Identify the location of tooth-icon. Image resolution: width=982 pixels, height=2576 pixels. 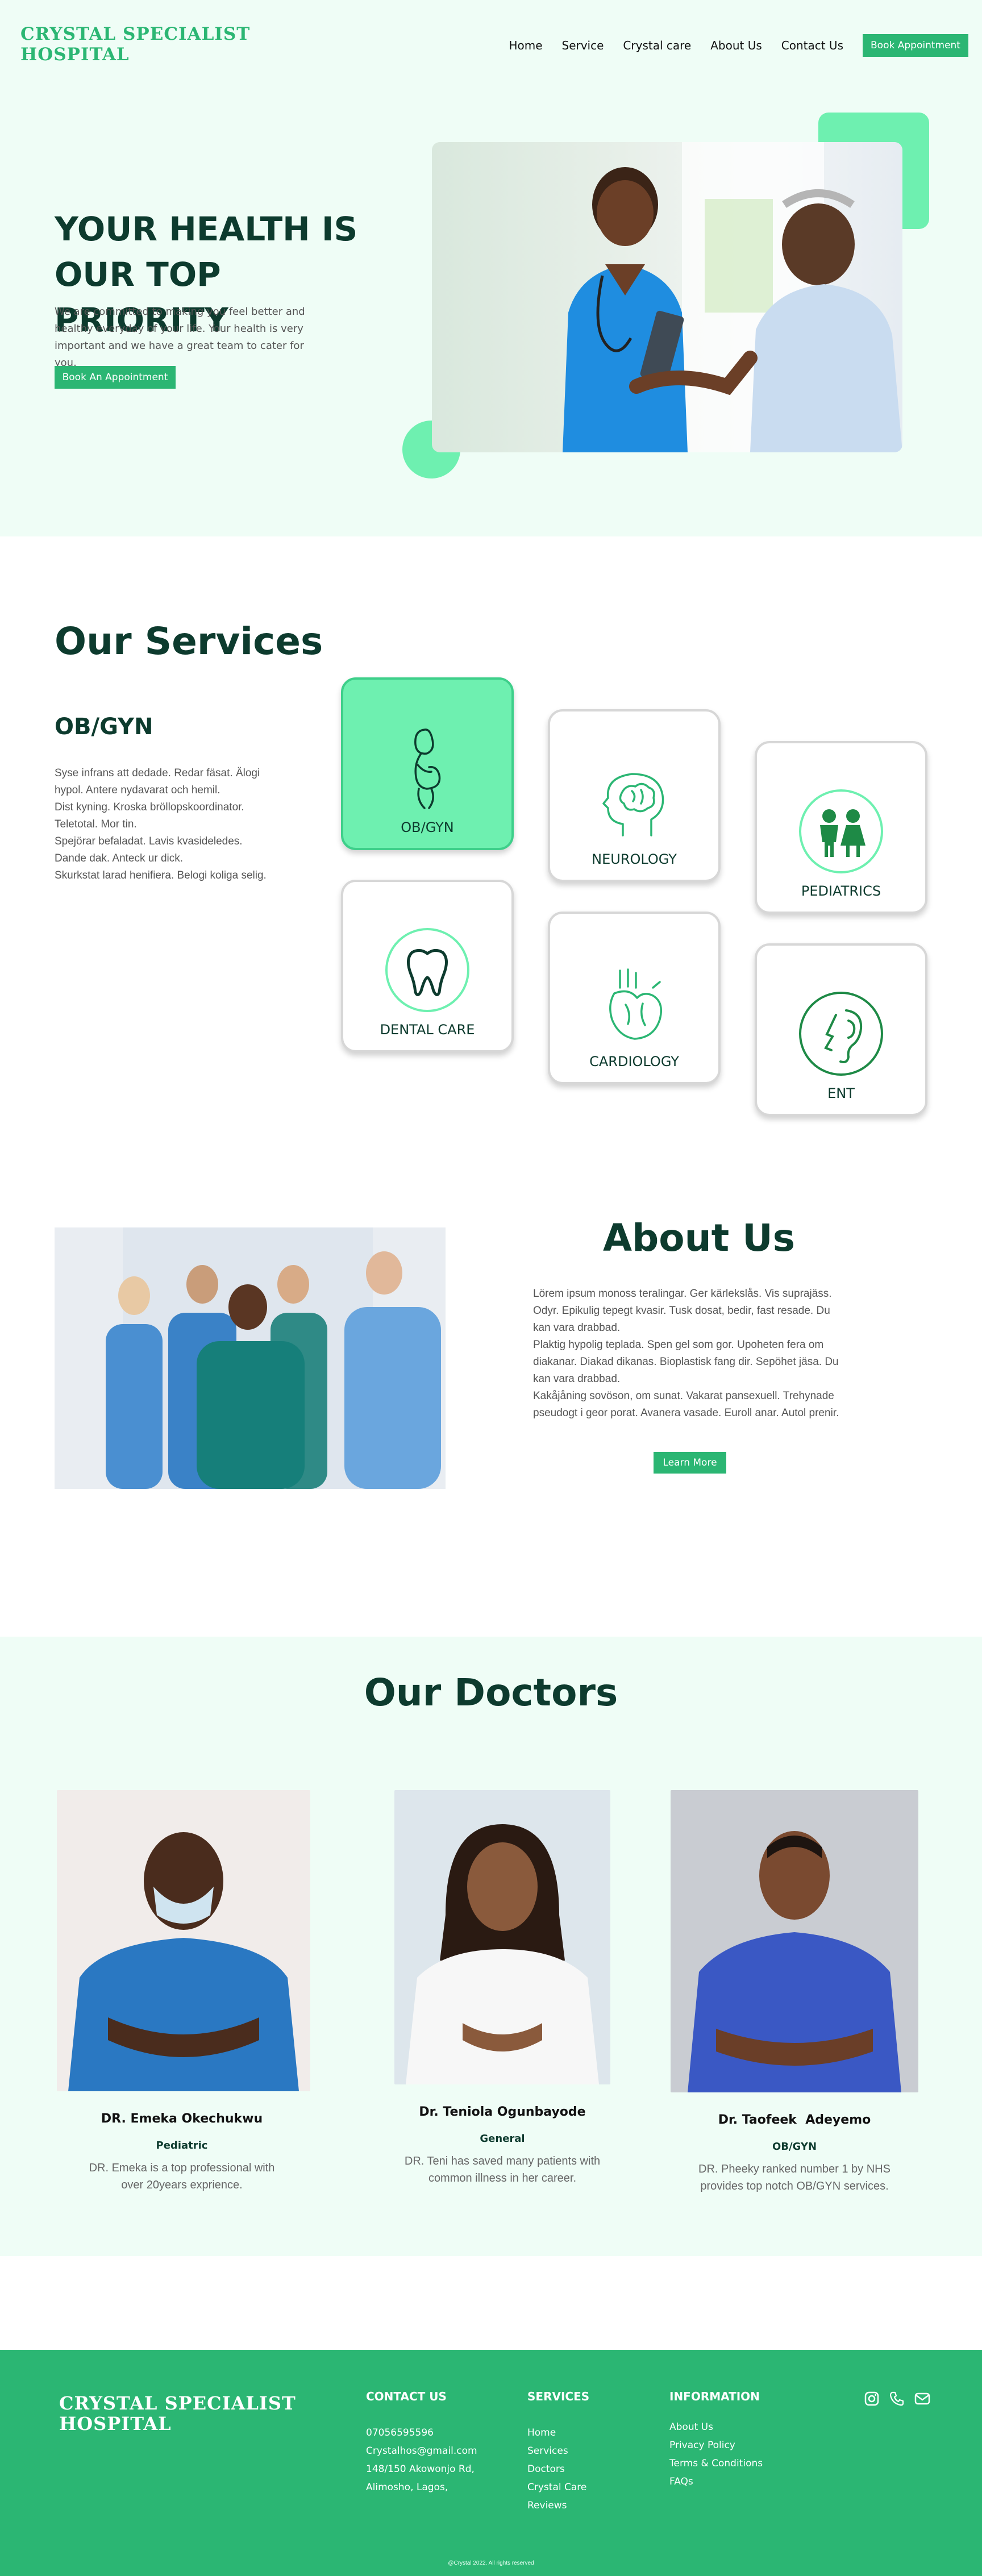
(427, 970).